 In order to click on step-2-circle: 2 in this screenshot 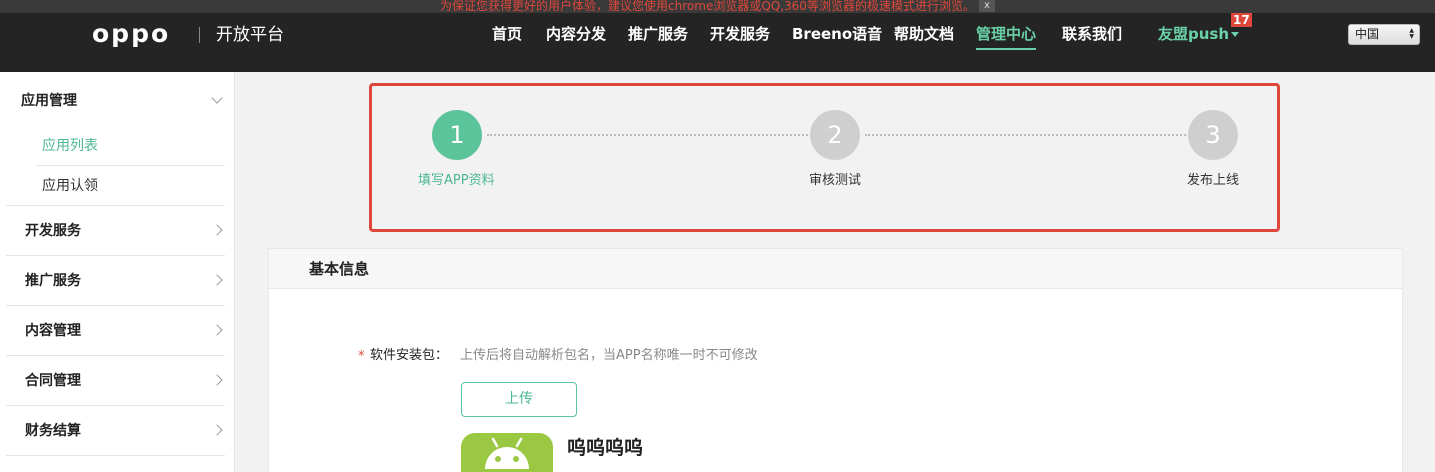, I will do `click(835, 135)`.